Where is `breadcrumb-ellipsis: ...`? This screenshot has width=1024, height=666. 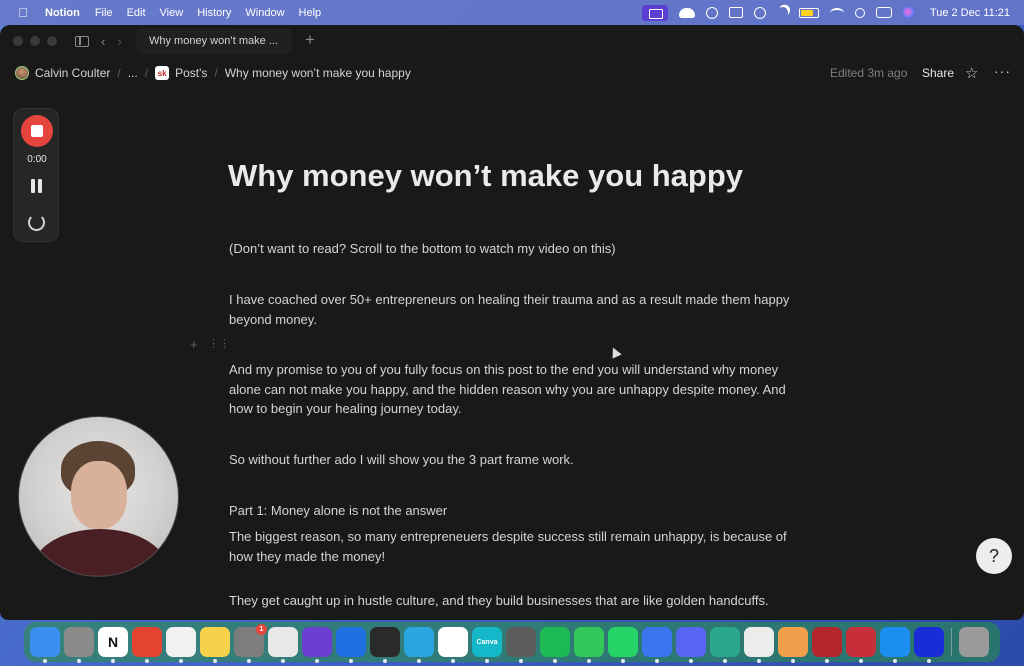
breadcrumb-ellipsis: ... is located at coordinates (133, 73).